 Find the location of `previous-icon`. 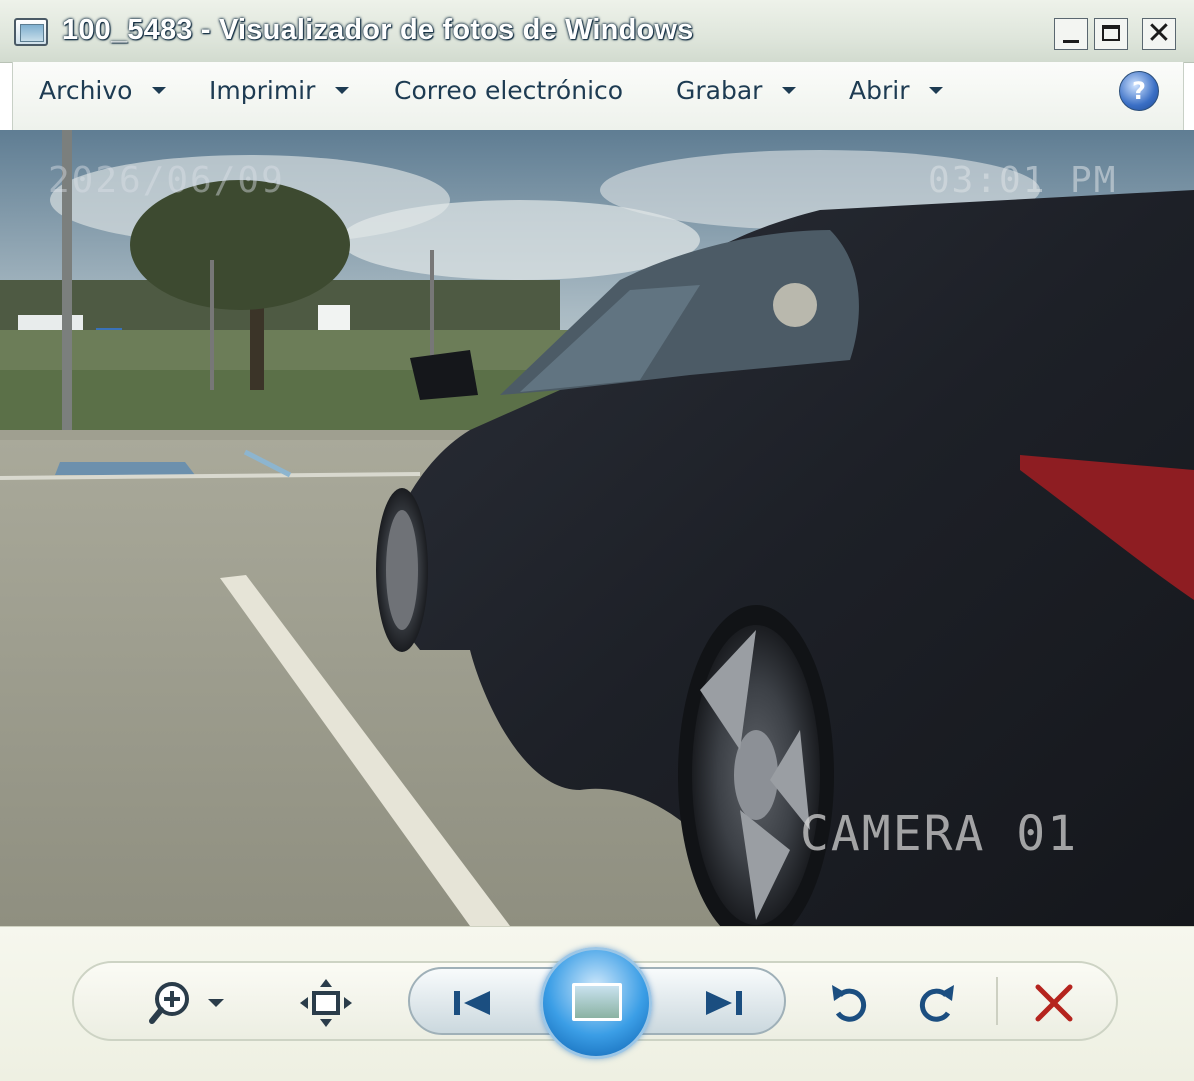

previous-icon is located at coordinates (472, 1003).